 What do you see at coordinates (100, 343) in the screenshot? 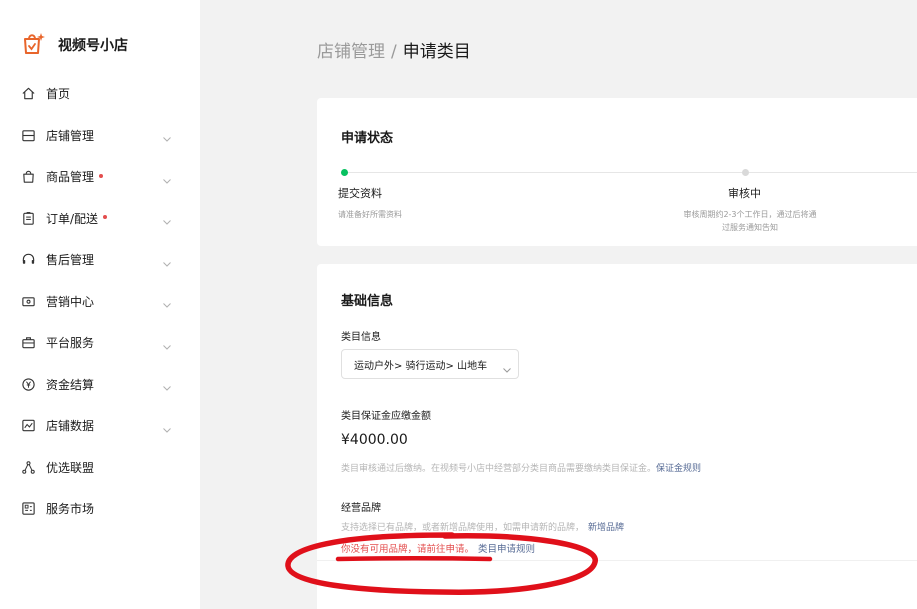
I see `sidebar-item-platform-services: 平台服务` at bounding box center [100, 343].